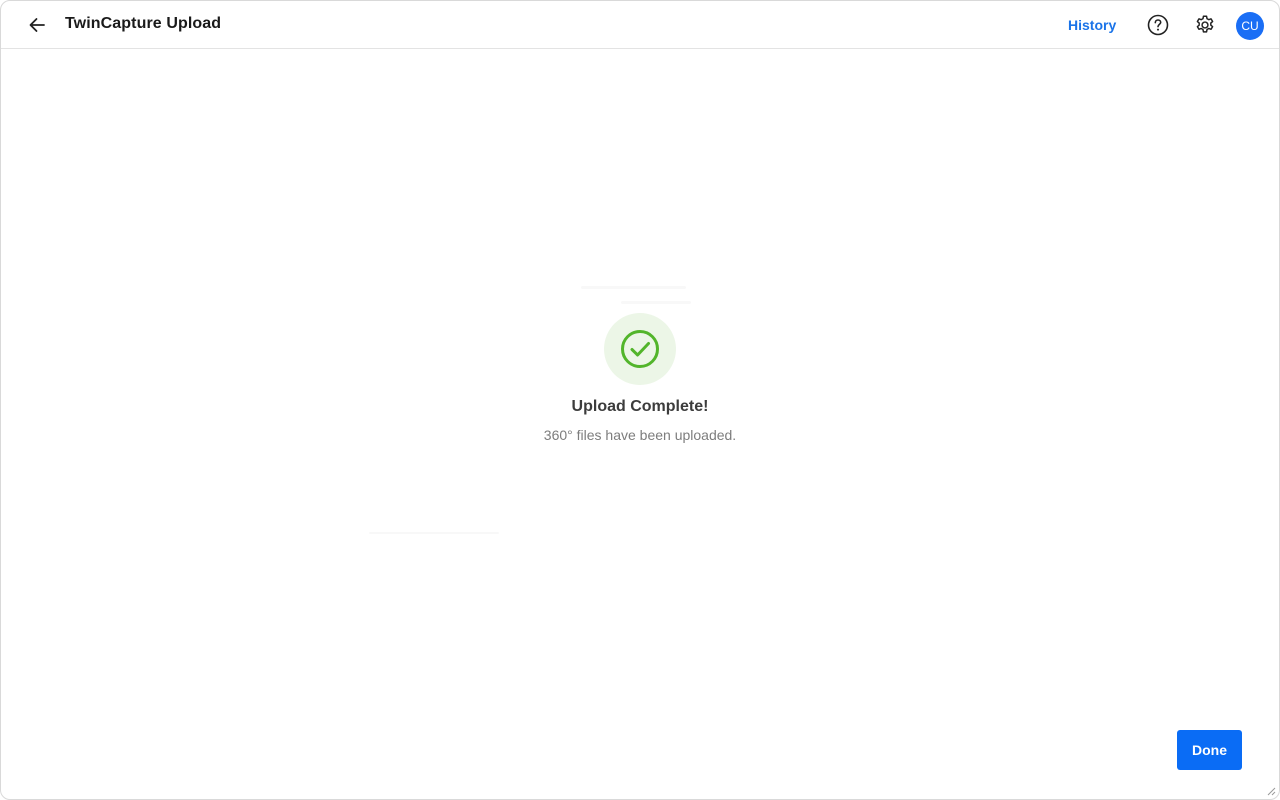  I want to click on success-badge, so click(640, 349).